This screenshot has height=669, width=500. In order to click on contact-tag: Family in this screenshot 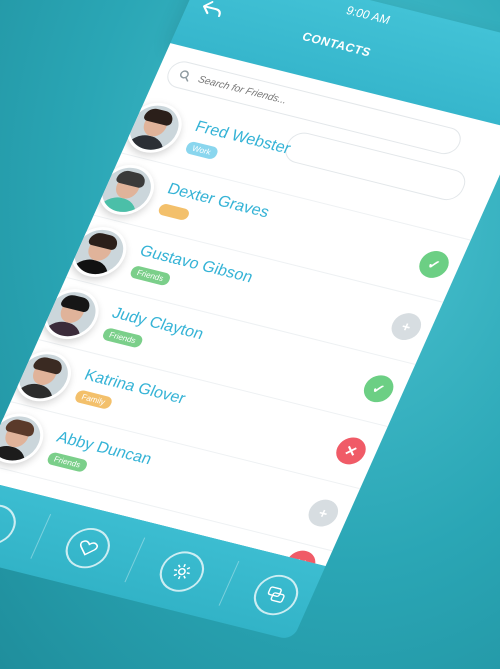, I will do `click(93, 399)`.